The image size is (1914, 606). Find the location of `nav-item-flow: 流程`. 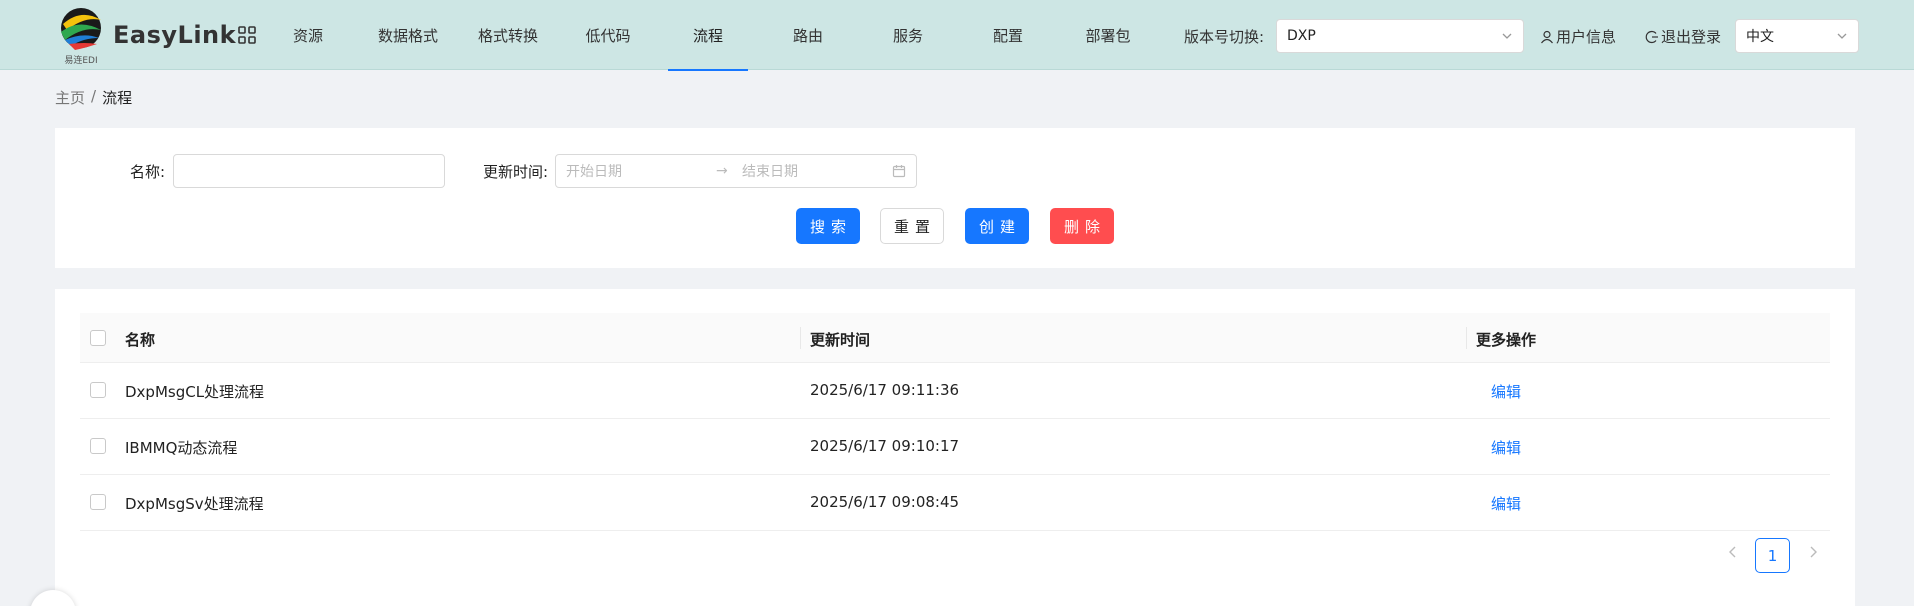

nav-item-flow: 流程 is located at coordinates (708, 35).